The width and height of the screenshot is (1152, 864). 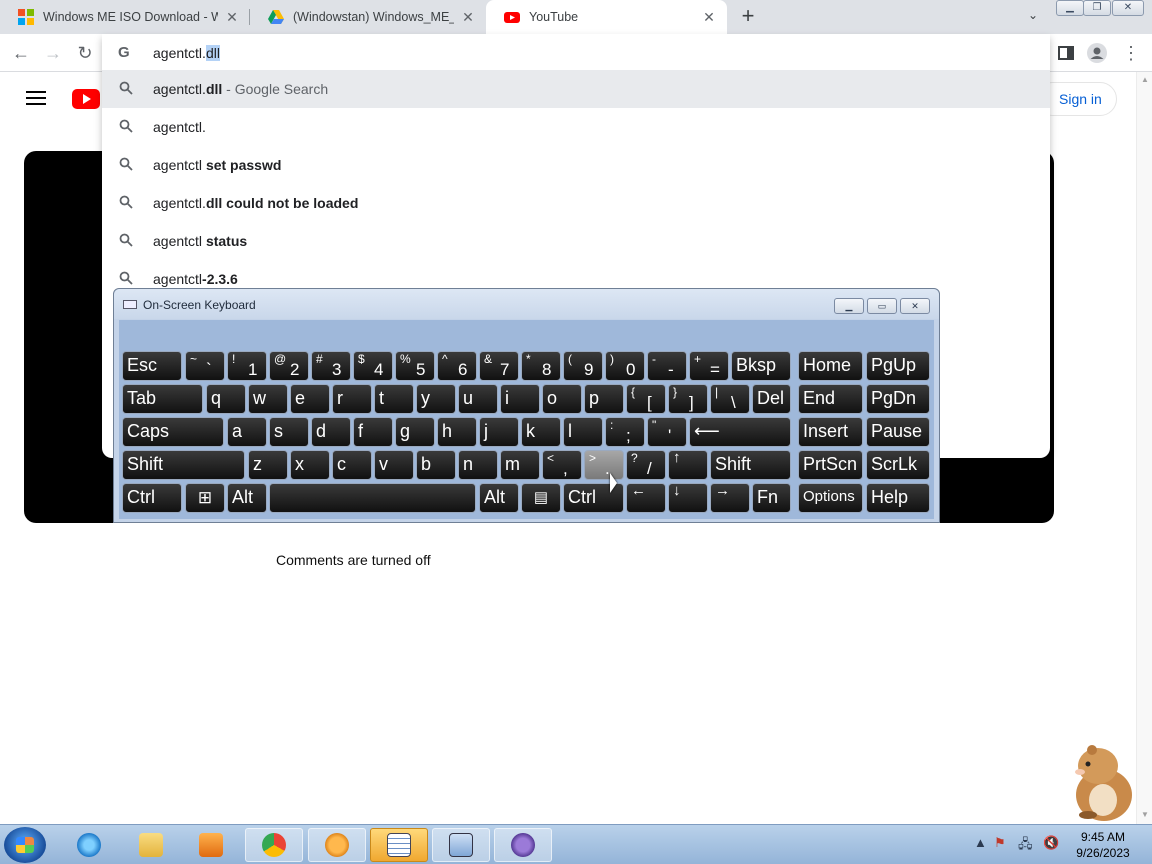 What do you see at coordinates (898, 399) in the screenshot?
I see `key-pgdn: PgDn` at bounding box center [898, 399].